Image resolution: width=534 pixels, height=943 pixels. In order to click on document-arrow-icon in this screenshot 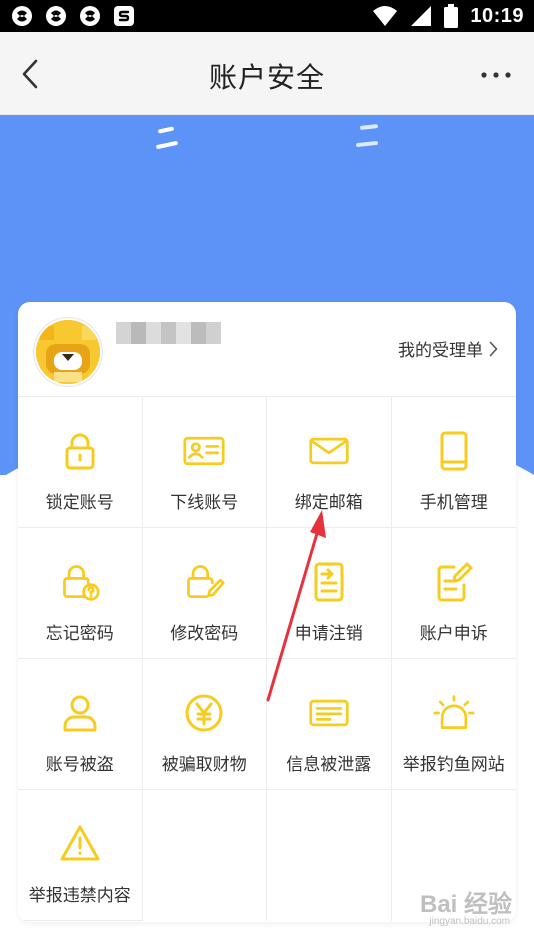, I will do `click(329, 582)`.